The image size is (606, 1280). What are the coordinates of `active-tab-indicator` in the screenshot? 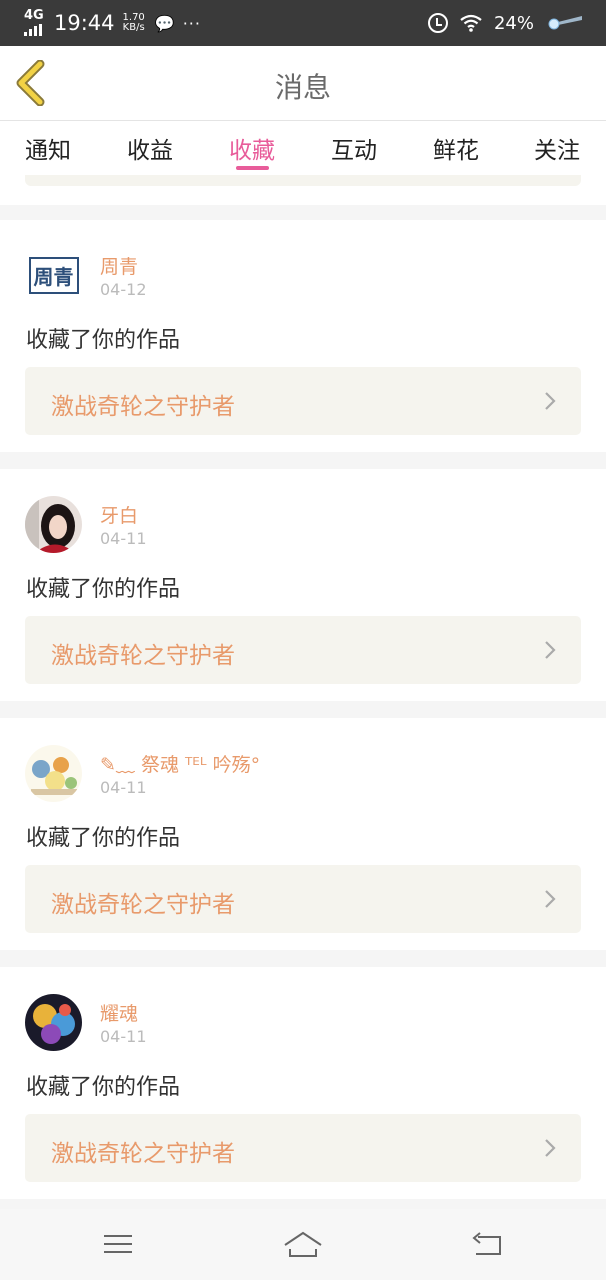 It's located at (252, 168).